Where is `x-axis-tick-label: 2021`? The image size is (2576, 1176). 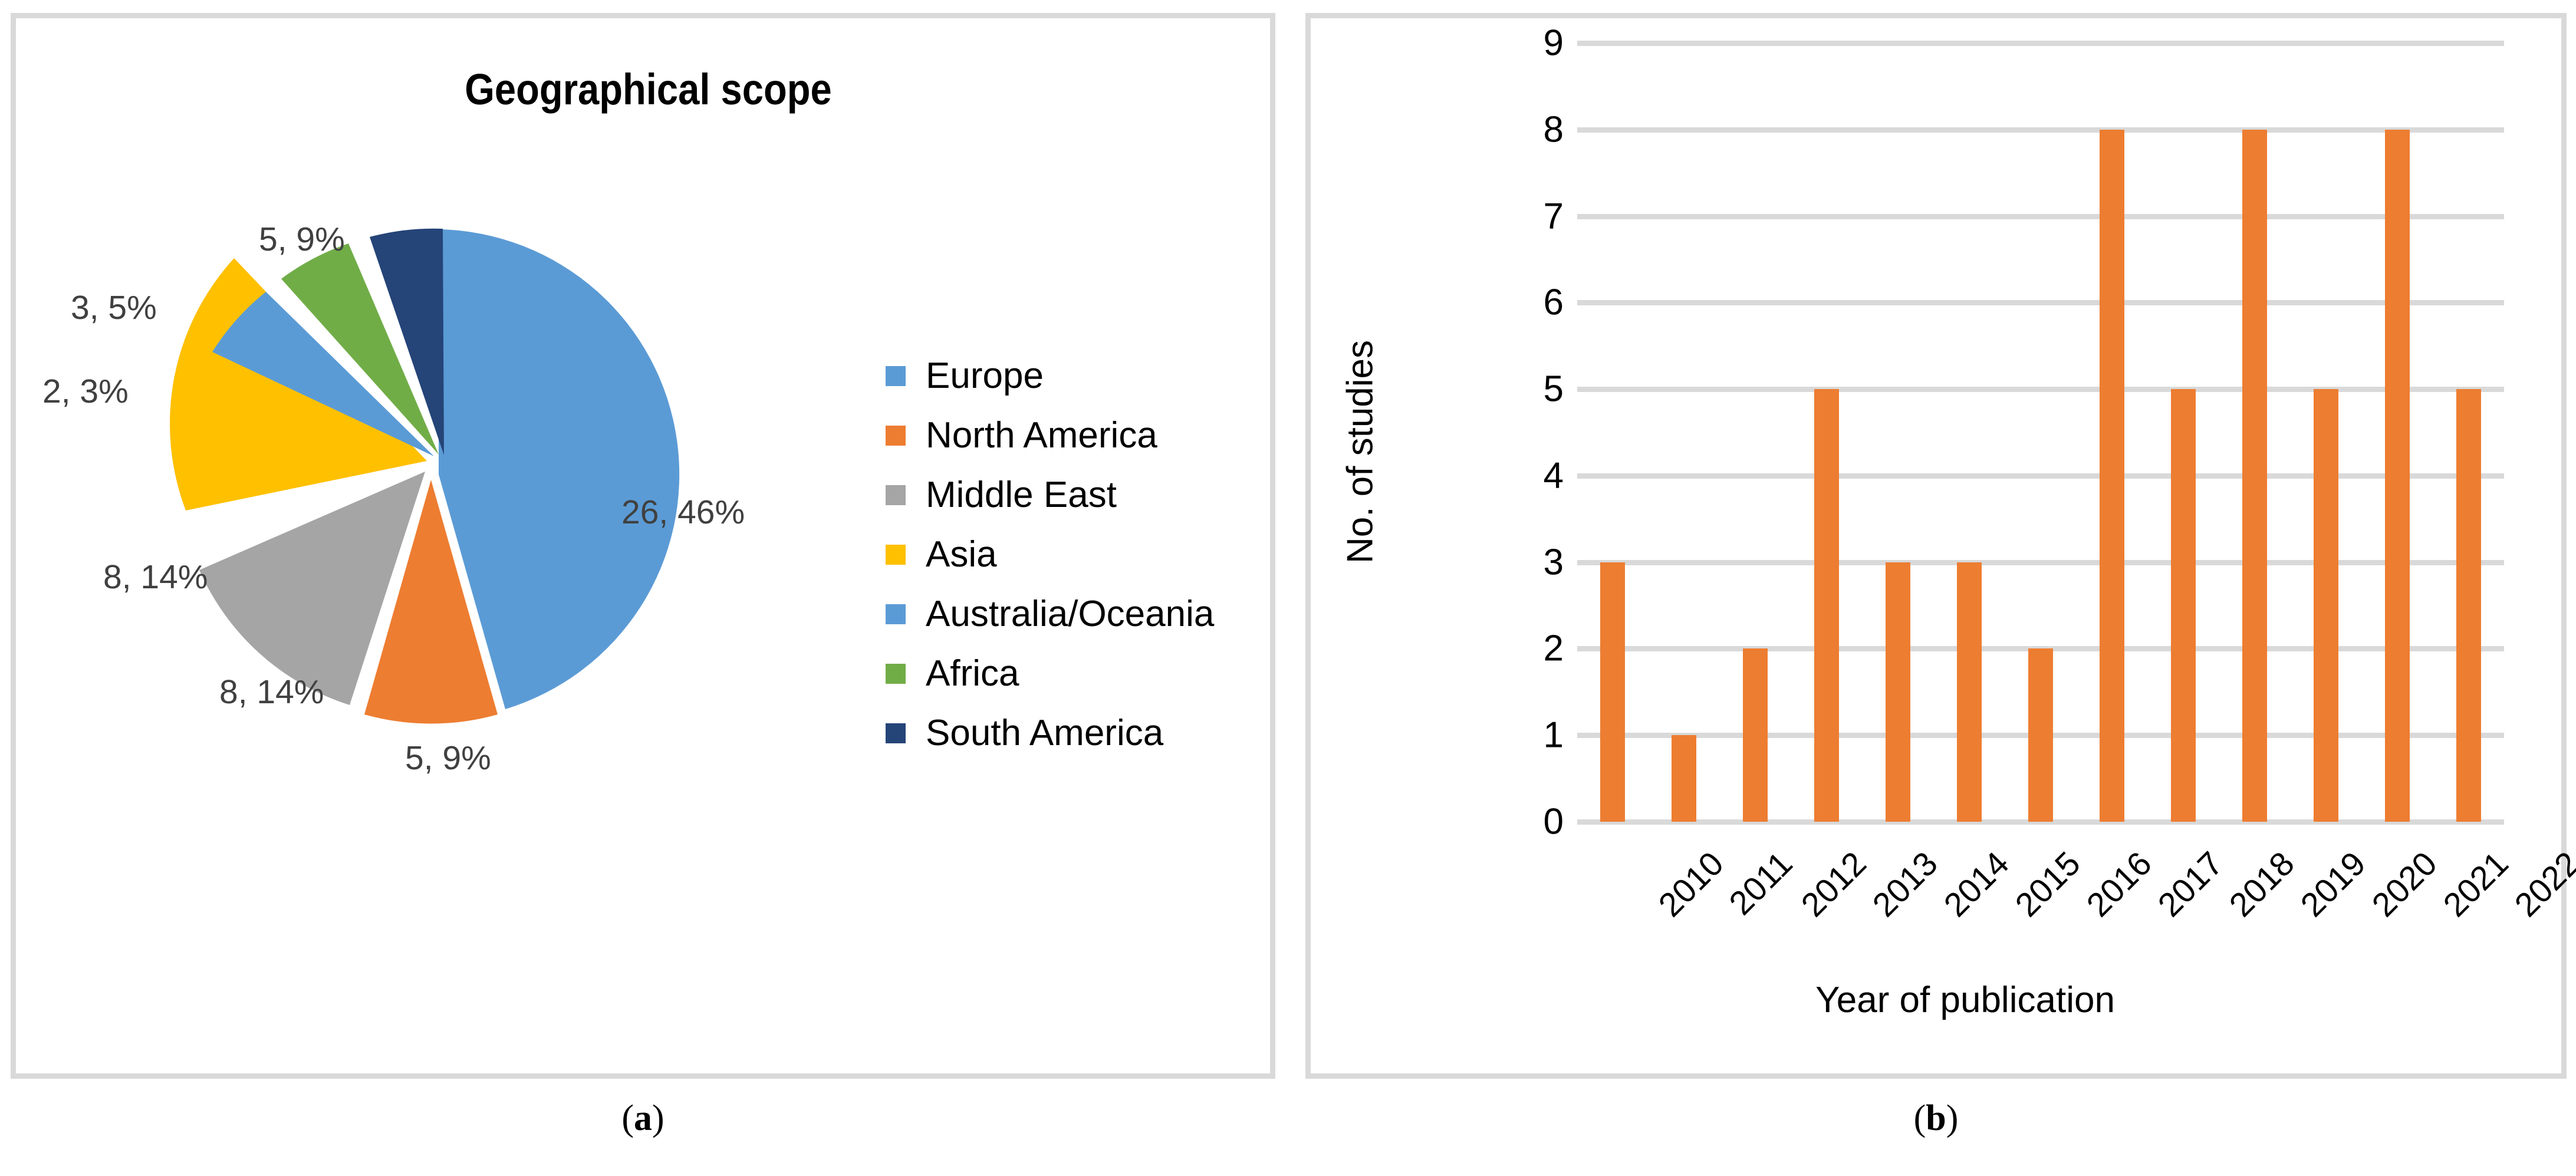 x-axis-tick-label: 2021 is located at coordinates (2476, 884).